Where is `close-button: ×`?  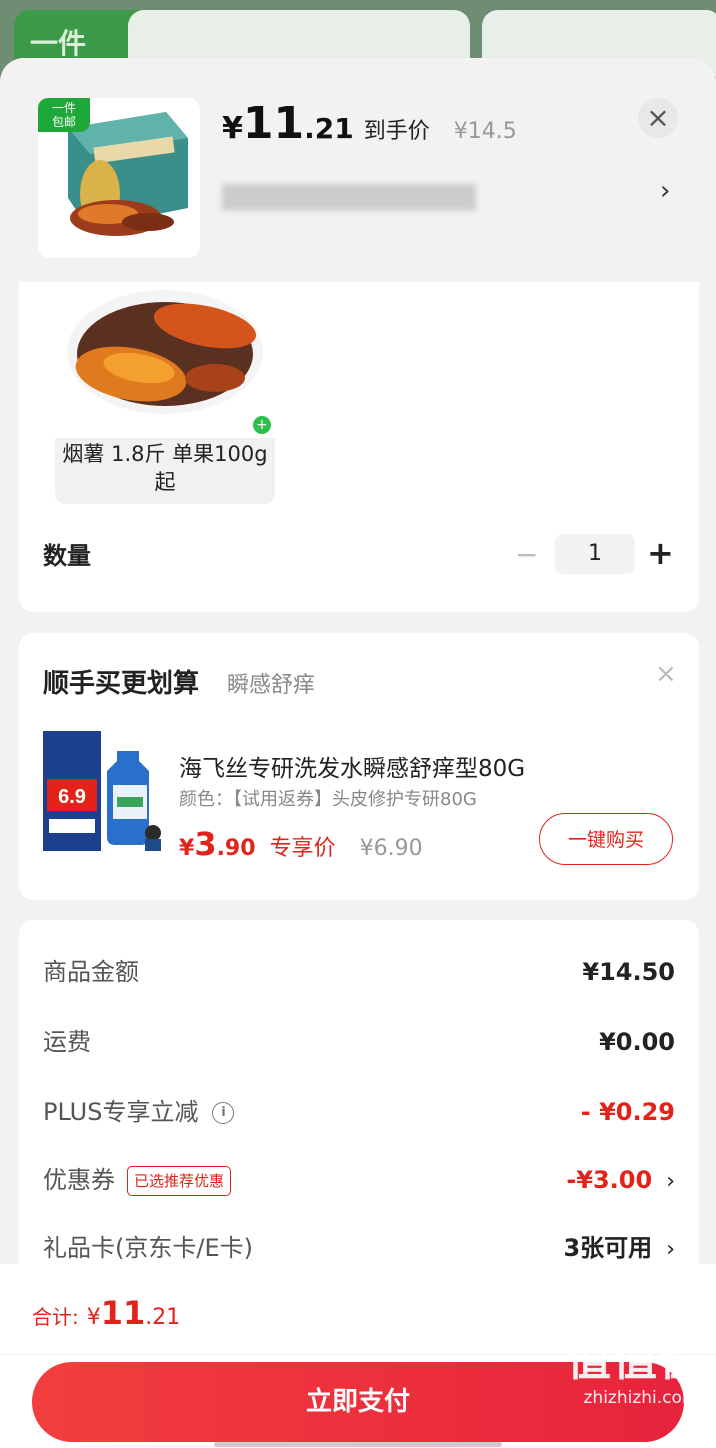
close-button: × is located at coordinates (658, 118).